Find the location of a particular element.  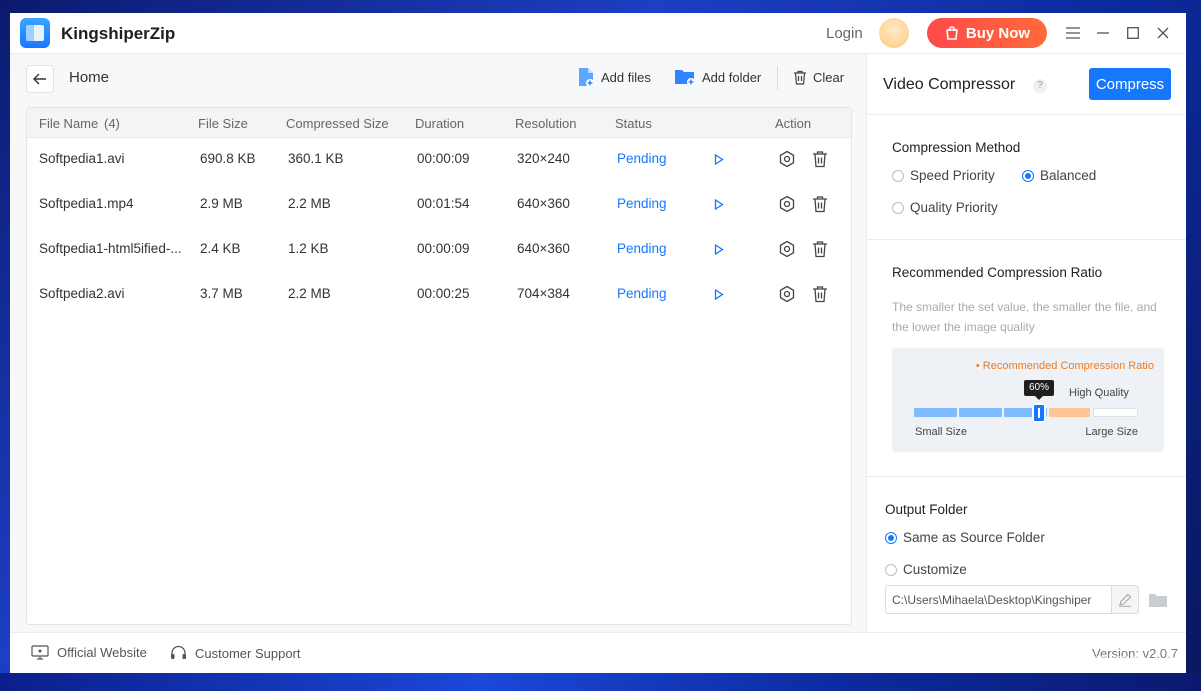

toolbar-divider is located at coordinates (777, 78).